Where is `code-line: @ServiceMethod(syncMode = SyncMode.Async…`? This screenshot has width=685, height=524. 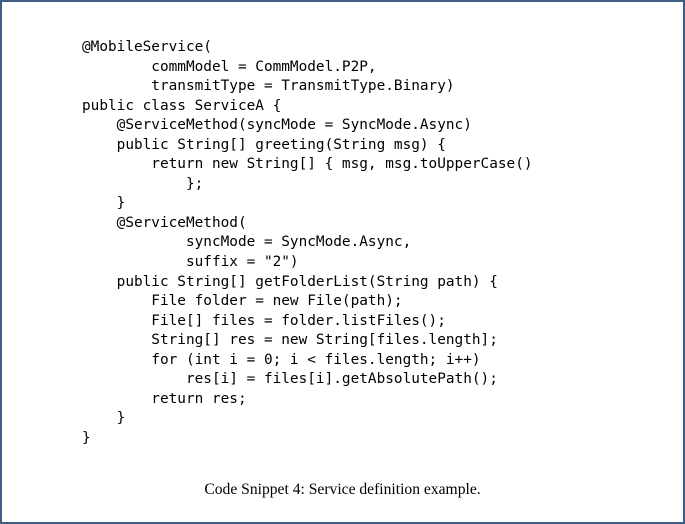
code-line: @ServiceMethod(syncMode = SyncMode.Async… is located at coordinates (277, 125).